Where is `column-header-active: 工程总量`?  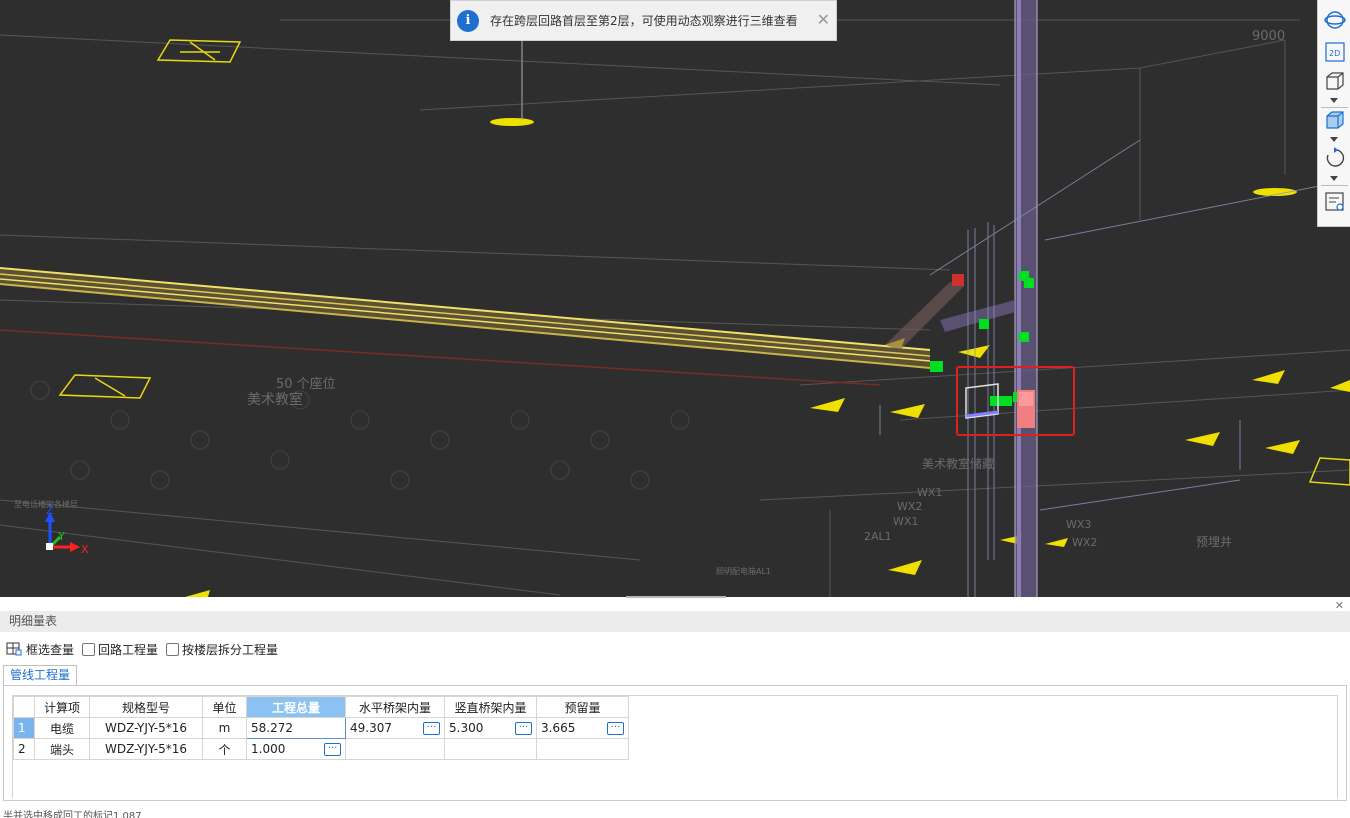
column-header-active: 工程总量 is located at coordinates (296, 707).